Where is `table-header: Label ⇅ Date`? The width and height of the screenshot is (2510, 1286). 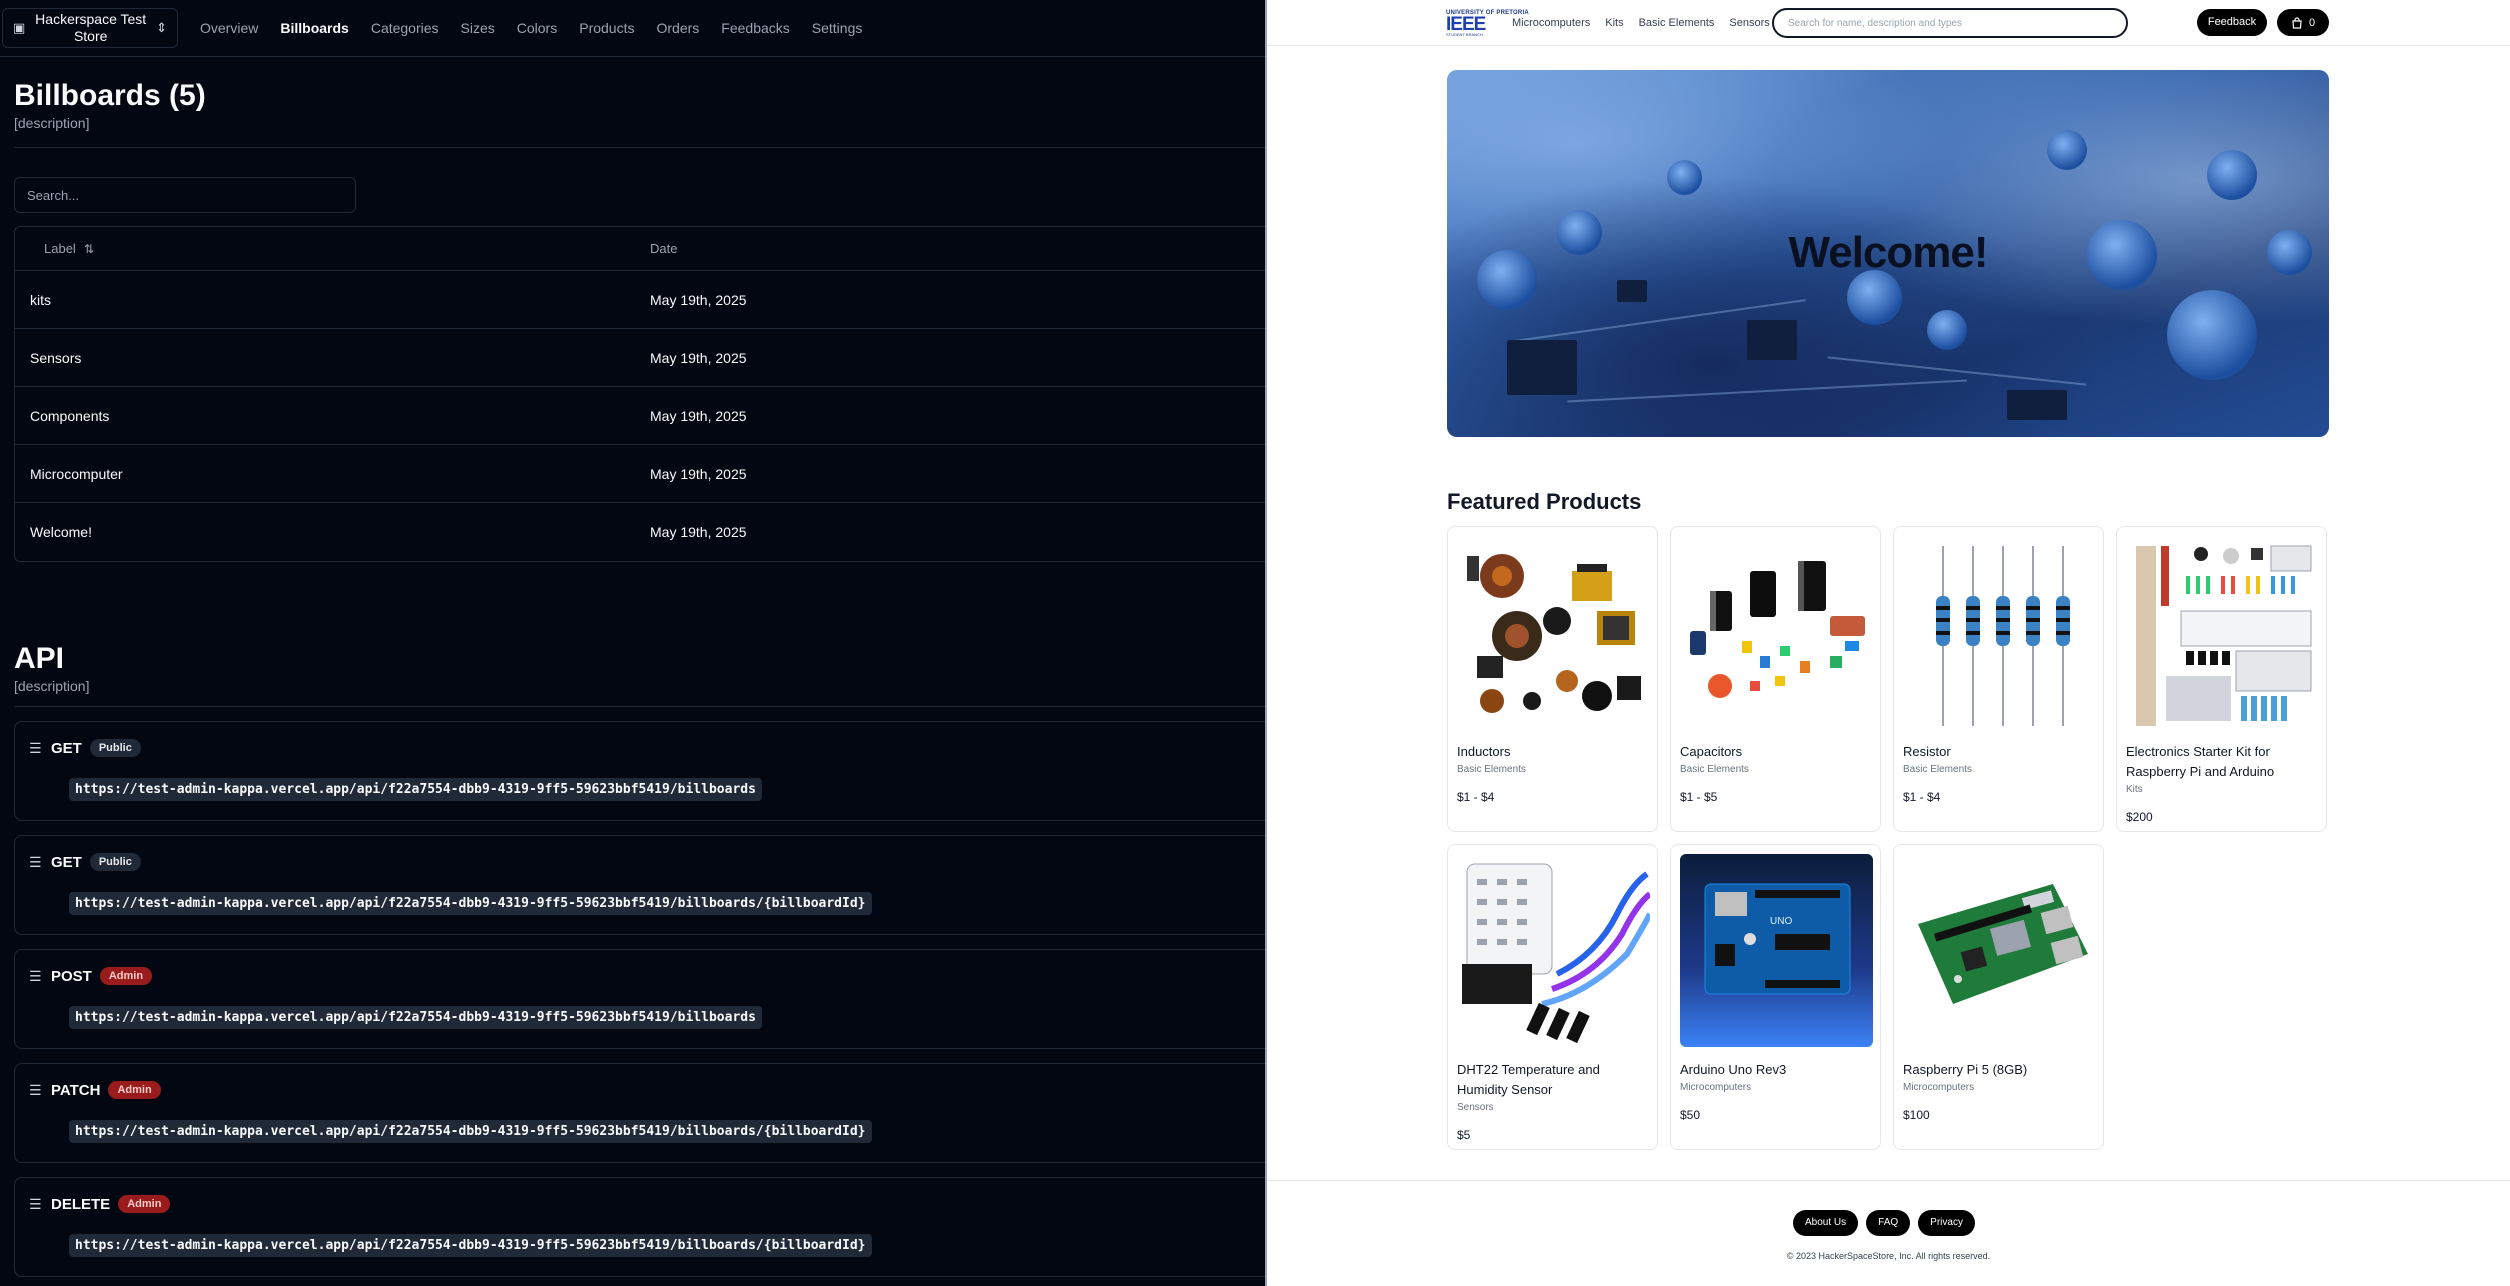 table-header: Label ⇅ Date is located at coordinates (640, 249).